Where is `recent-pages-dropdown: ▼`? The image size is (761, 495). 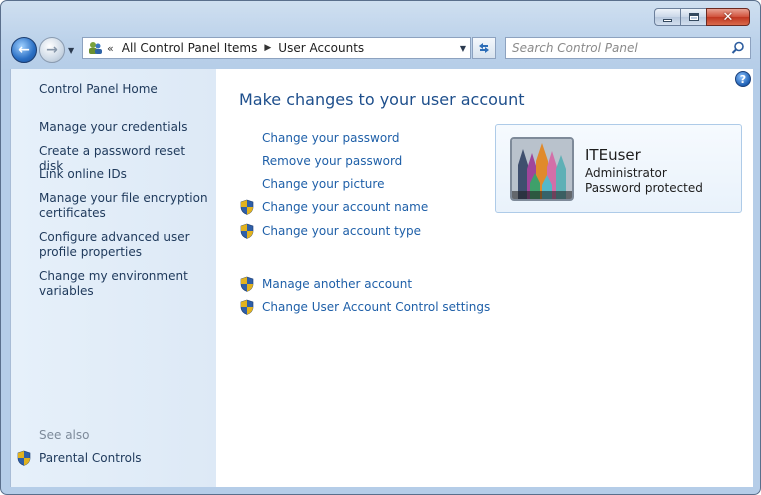 recent-pages-dropdown: ▼ is located at coordinates (71, 50).